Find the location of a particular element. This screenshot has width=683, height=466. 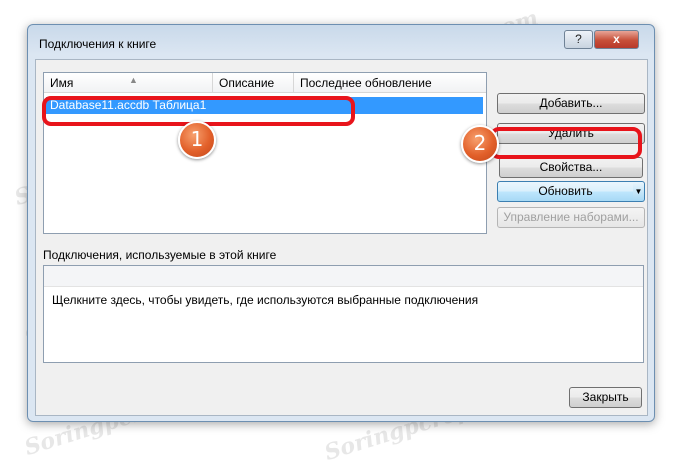

usage-section-label: Подключения, используемые в этой книге is located at coordinates (160, 255).